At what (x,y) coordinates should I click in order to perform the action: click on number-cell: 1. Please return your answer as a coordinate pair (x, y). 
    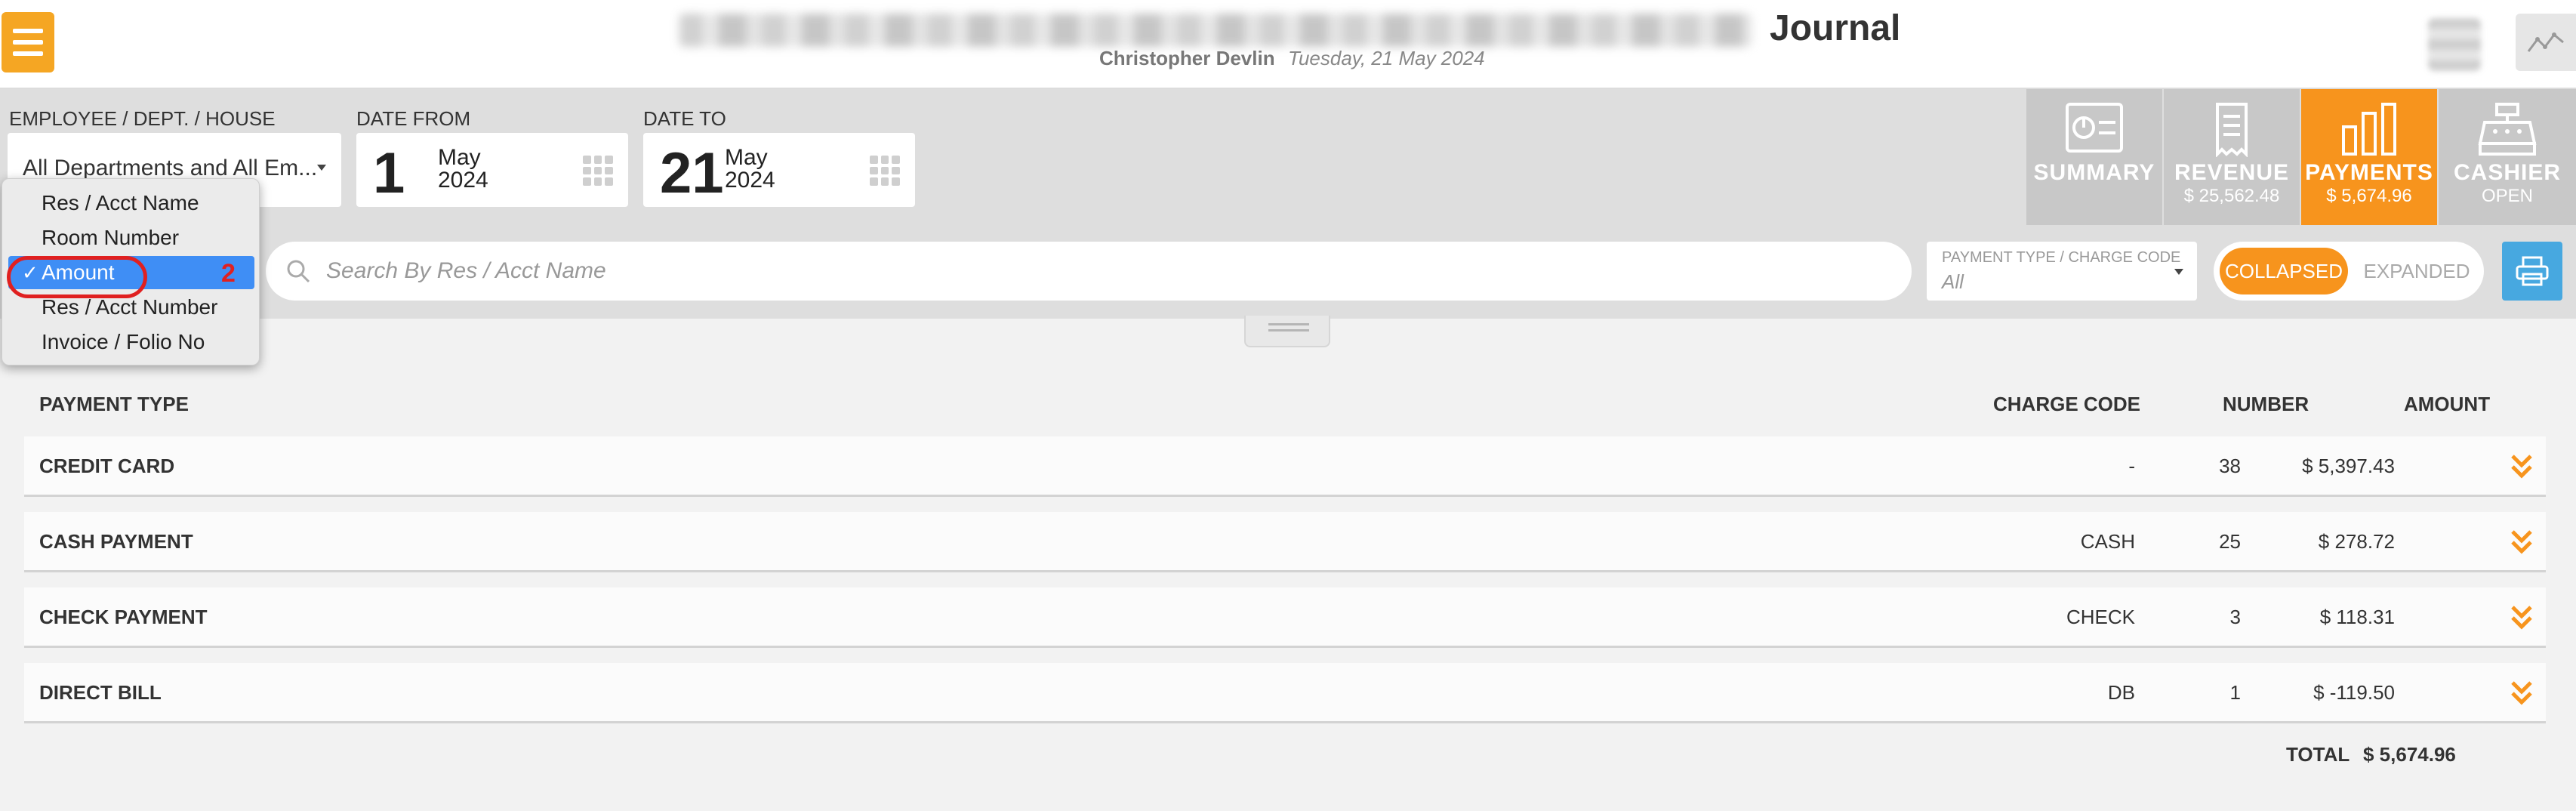
    Looking at the image, I should click on (2235, 692).